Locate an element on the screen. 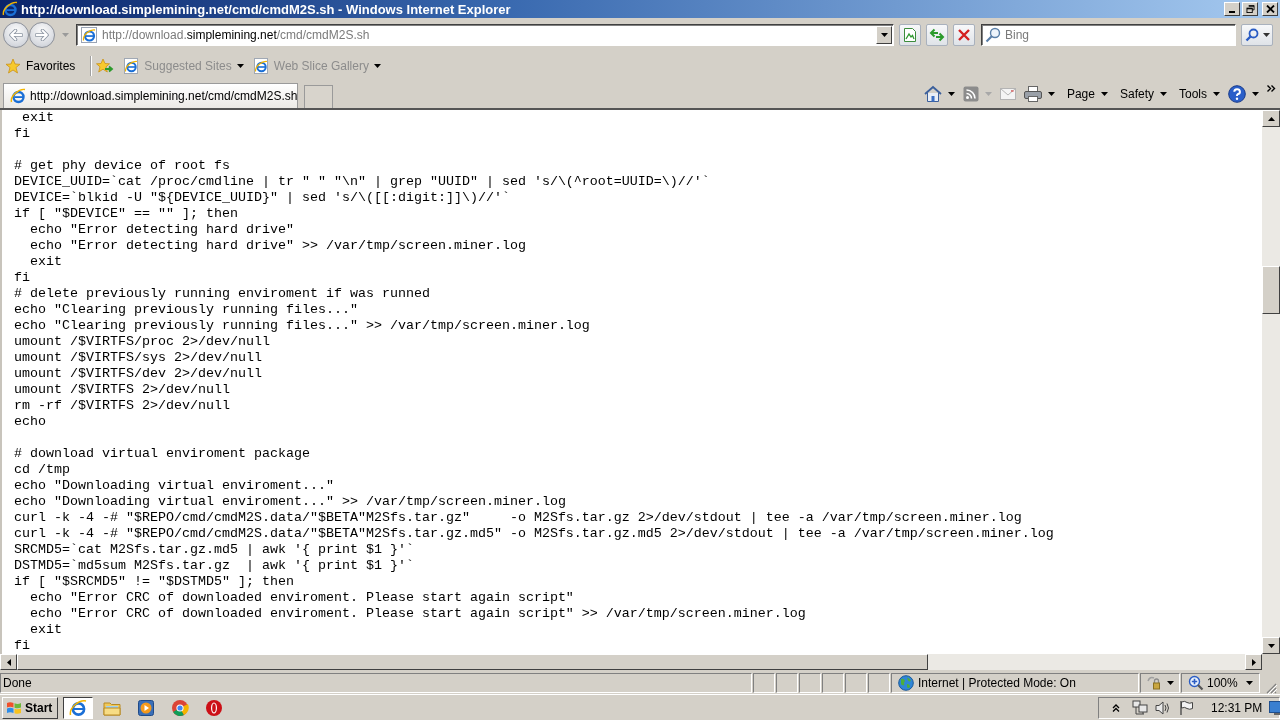 This screenshot has width=1280, height=720. star-arrow-icon is located at coordinates (105, 66).